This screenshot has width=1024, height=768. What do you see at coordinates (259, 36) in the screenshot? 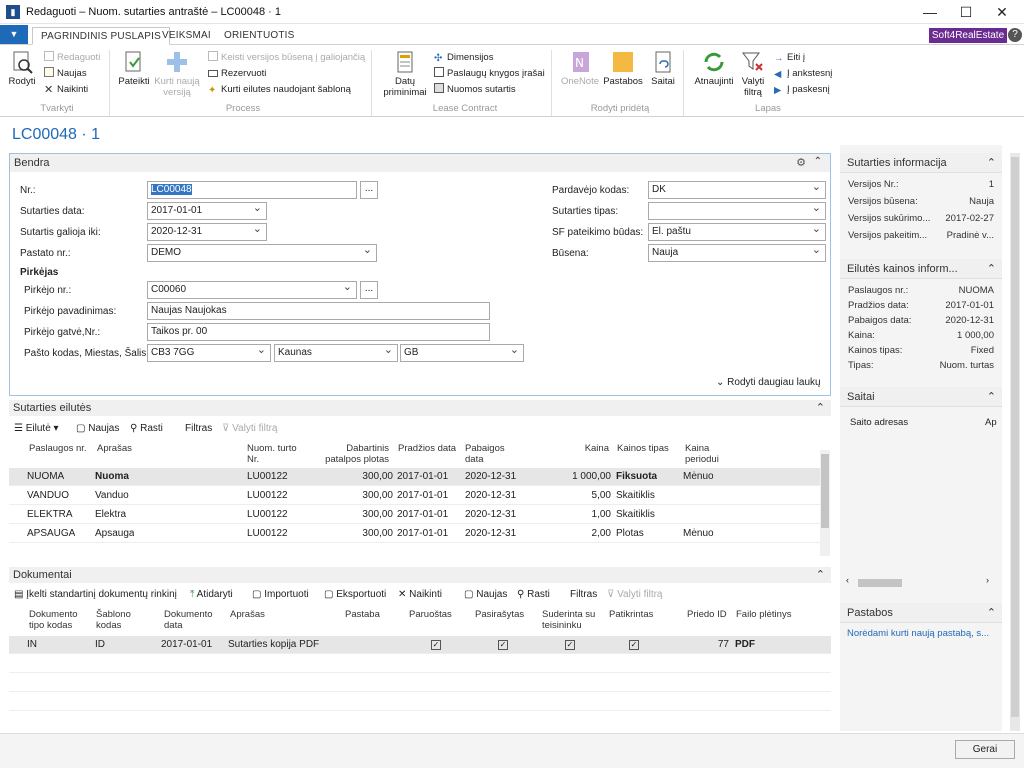
I see `tab-orientuotis: ORIENTUOTIS` at bounding box center [259, 36].